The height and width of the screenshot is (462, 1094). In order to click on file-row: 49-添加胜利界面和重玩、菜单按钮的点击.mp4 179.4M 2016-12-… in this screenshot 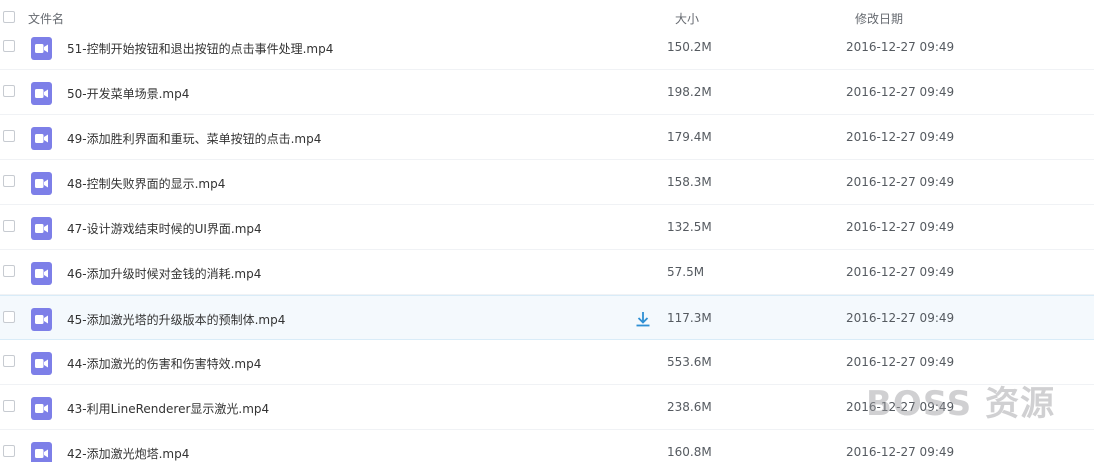, I will do `click(547, 137)`.